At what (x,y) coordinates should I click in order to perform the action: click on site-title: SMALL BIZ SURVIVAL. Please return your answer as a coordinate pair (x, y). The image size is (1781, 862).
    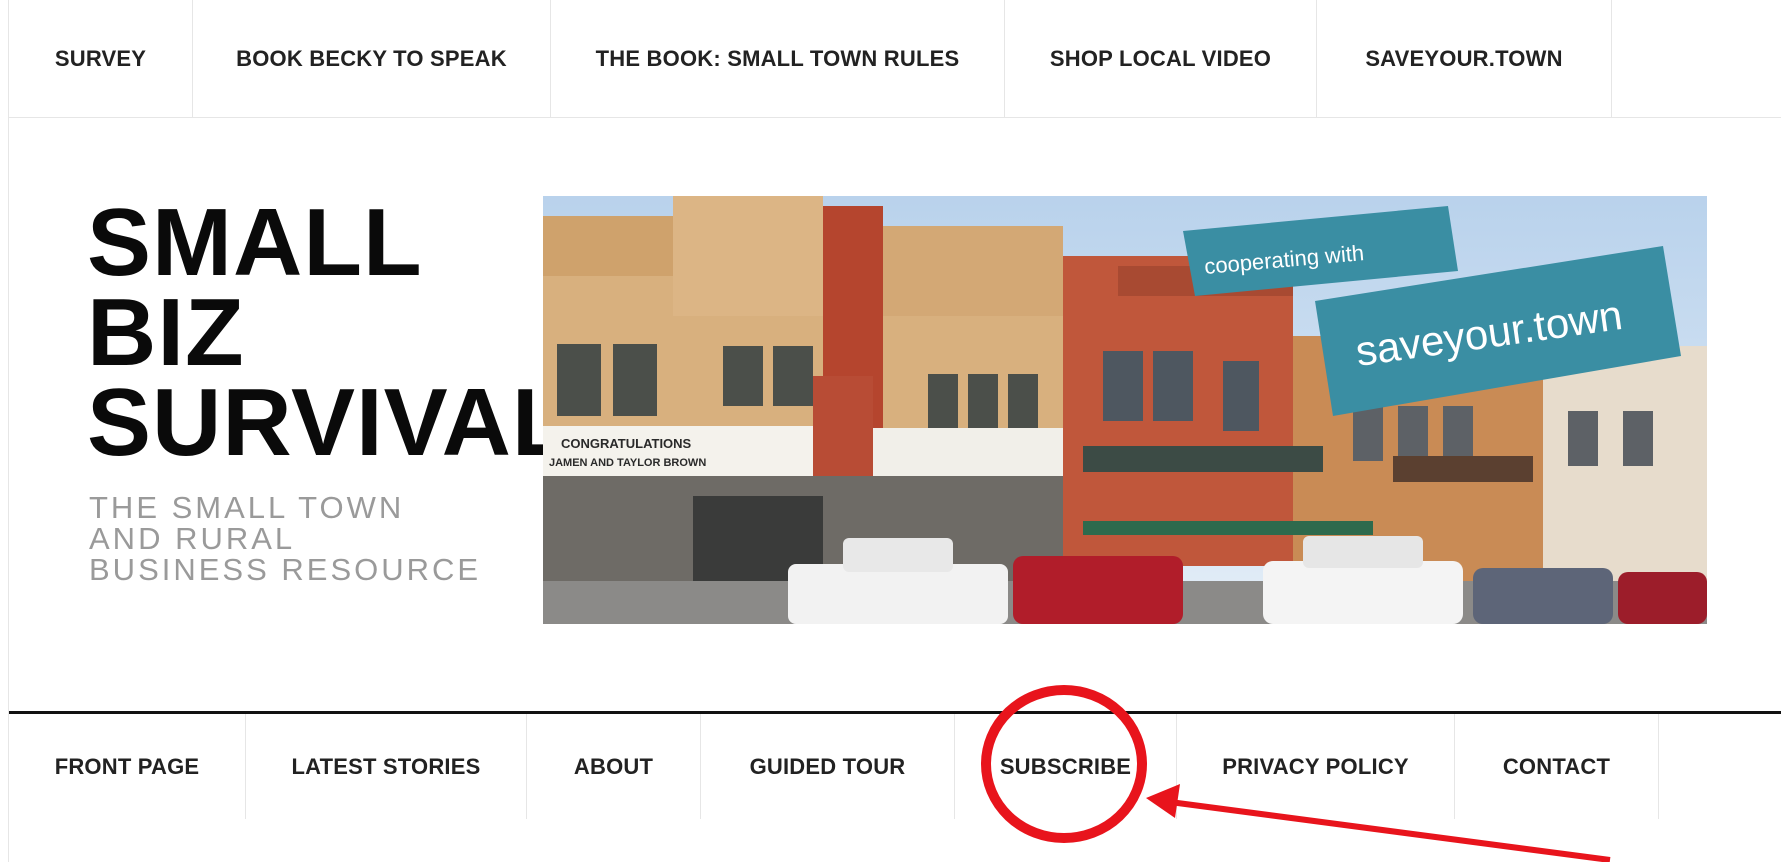
    Looking at the image, I should click on (329, 332).